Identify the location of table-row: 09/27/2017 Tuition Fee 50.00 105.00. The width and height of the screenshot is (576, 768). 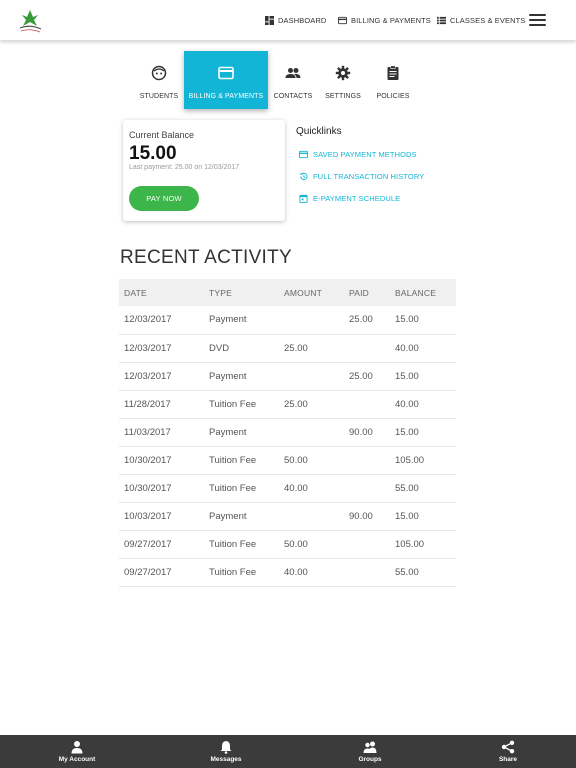
(287, 544).